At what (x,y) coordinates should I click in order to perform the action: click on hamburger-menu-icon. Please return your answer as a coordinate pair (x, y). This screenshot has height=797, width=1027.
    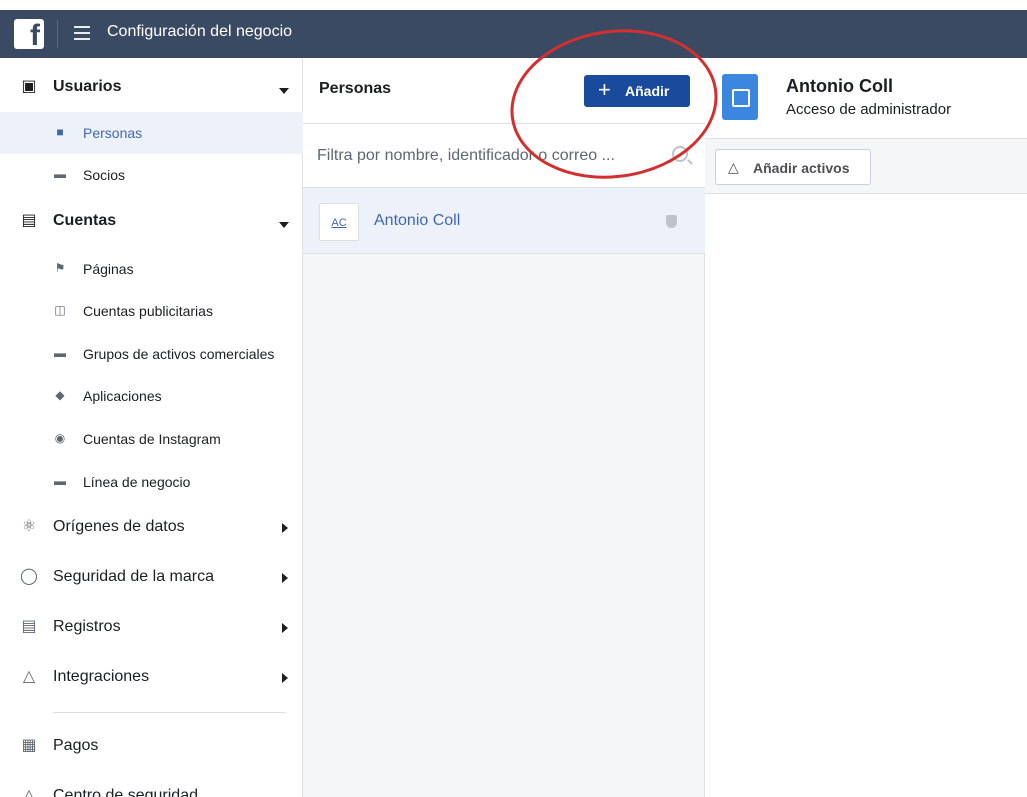
    Looking at the image, I should click on (82, 33).